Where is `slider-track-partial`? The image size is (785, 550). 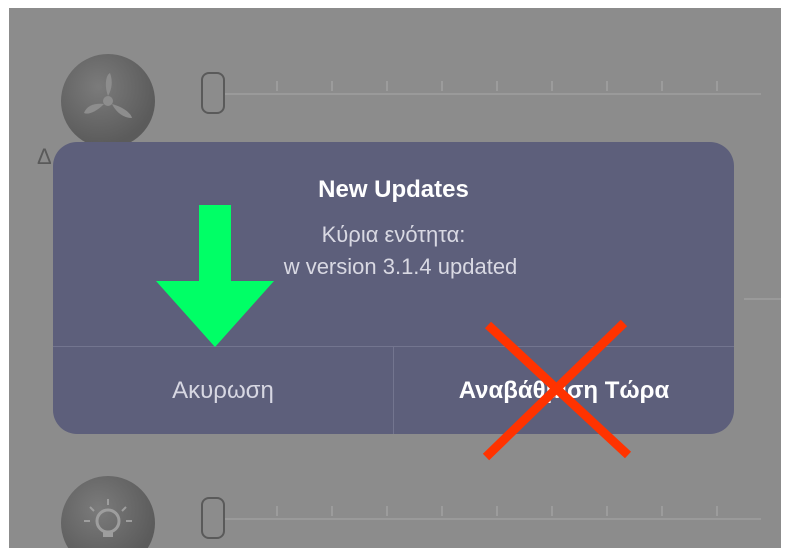 slider-track-partial is located at coordinates (762, 299).